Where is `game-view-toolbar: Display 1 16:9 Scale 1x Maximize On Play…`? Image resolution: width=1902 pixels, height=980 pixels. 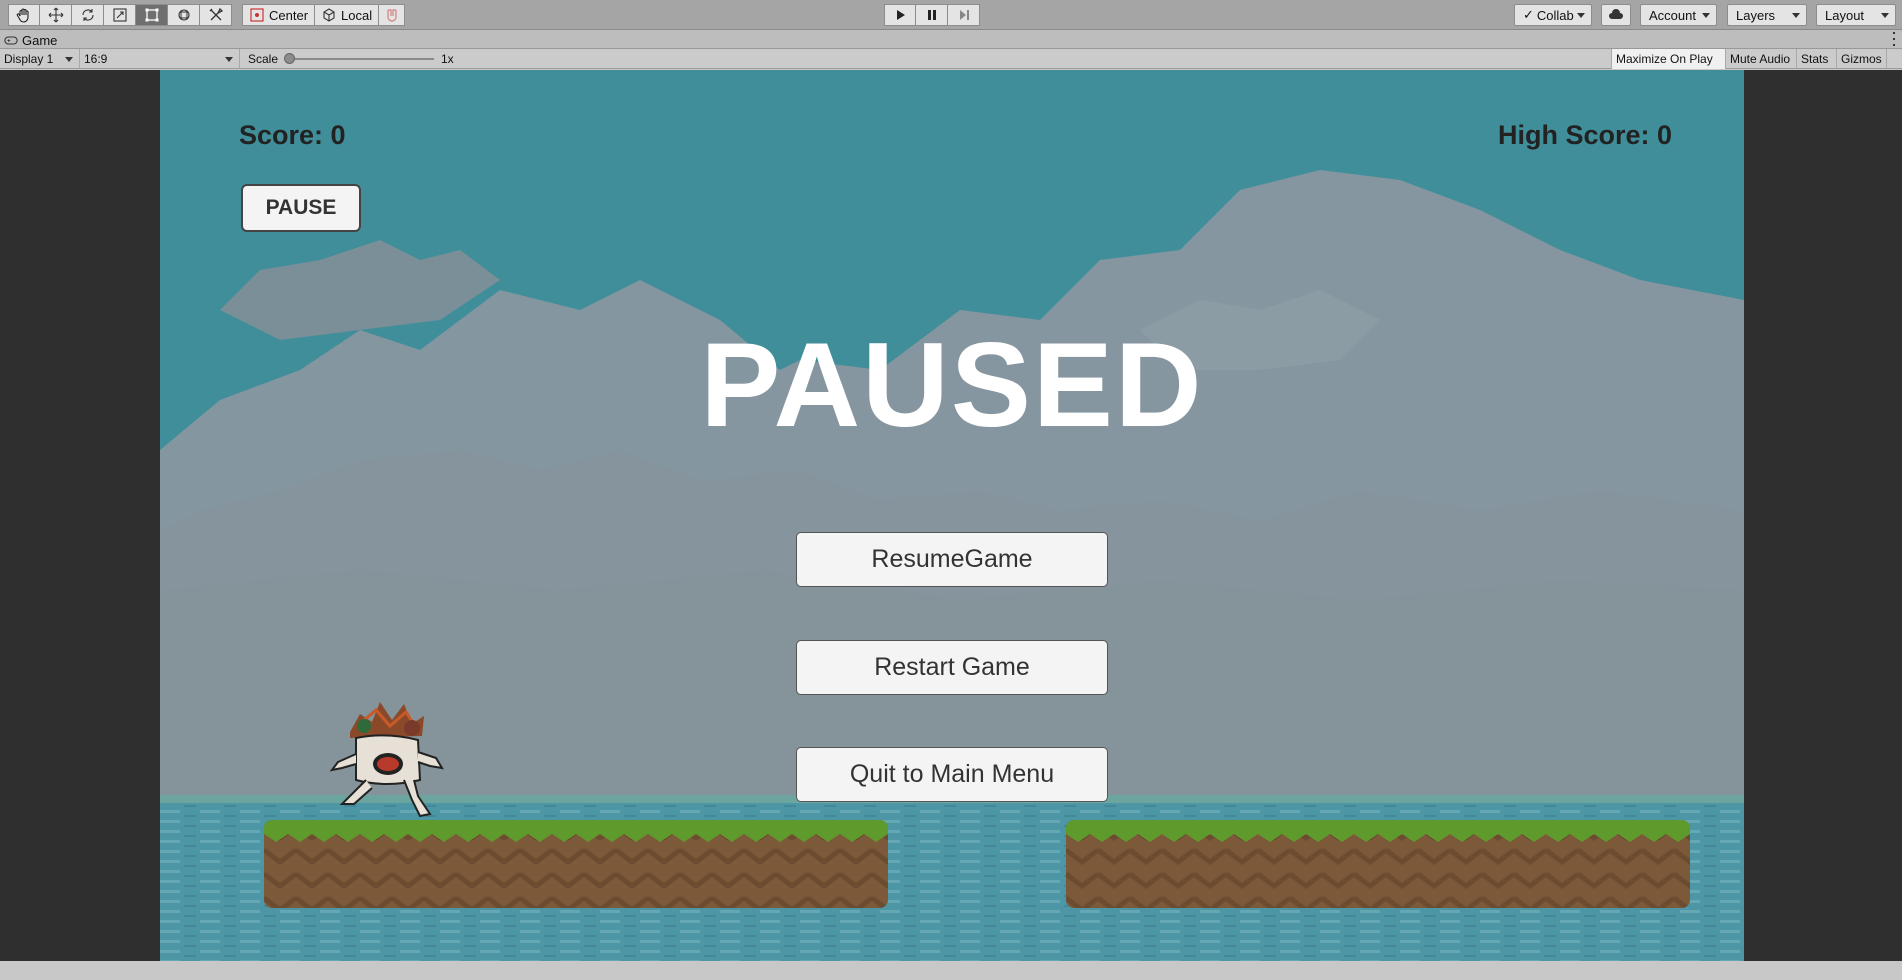 game-view-toolbar: Display 1 16:9 Scale 1x Maximize On Play… is located at coordinates (951, 59).